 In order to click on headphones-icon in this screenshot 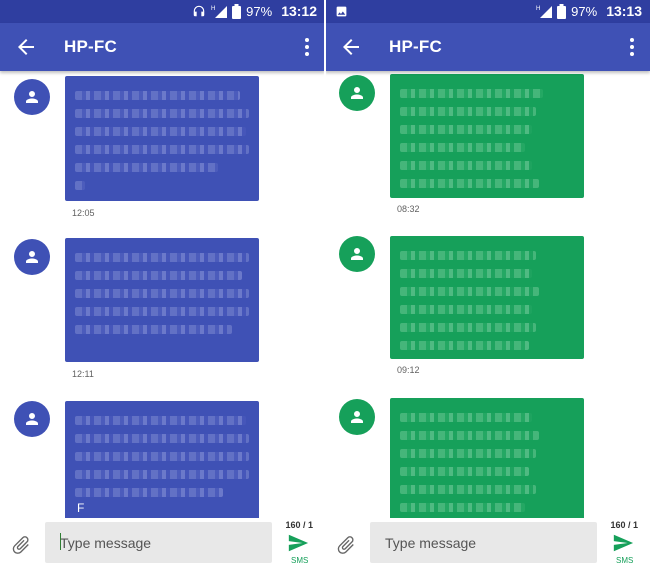, I will do `click(199, 11)`.